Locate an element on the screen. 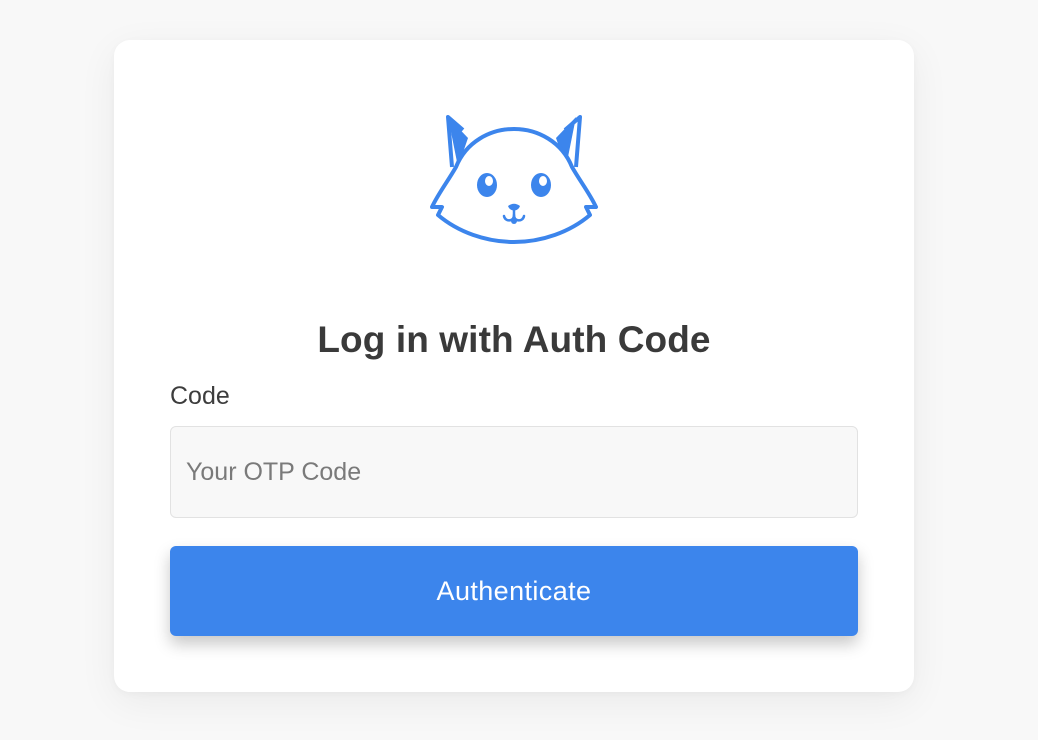 This screenshot has width=1038, height=740. page-title: Log in with Auth Code is located at coordinates (514, 339).